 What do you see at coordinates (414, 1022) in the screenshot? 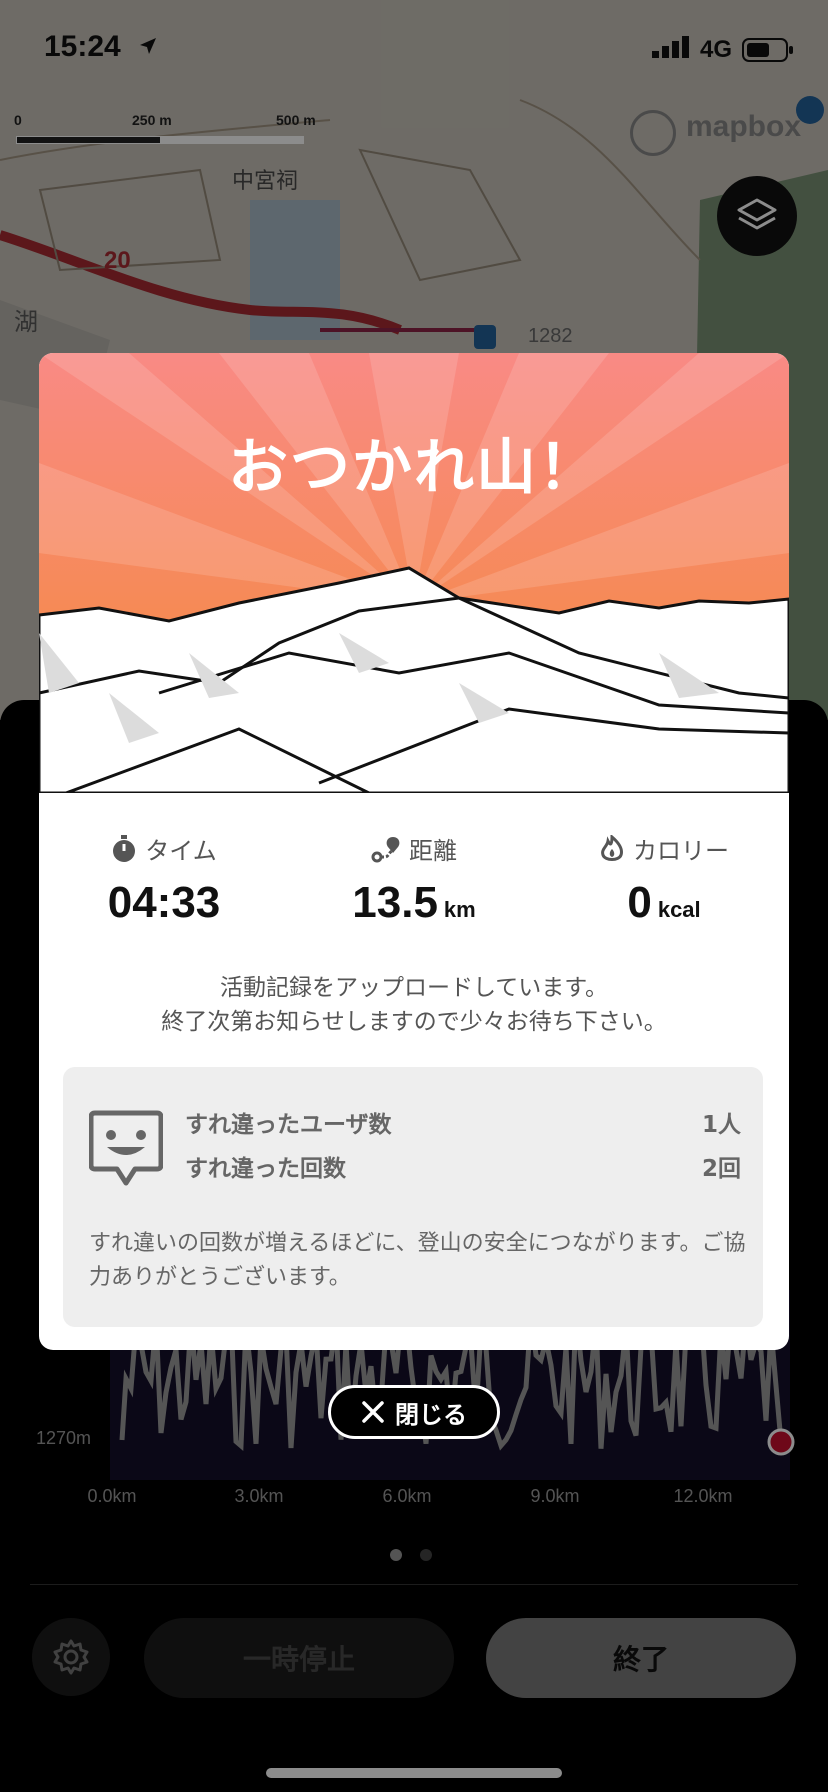
I see `upload-message-line-2: 終了次第お知らせしますので少々お待ち下さい。` at bounding box center [414, 1022].